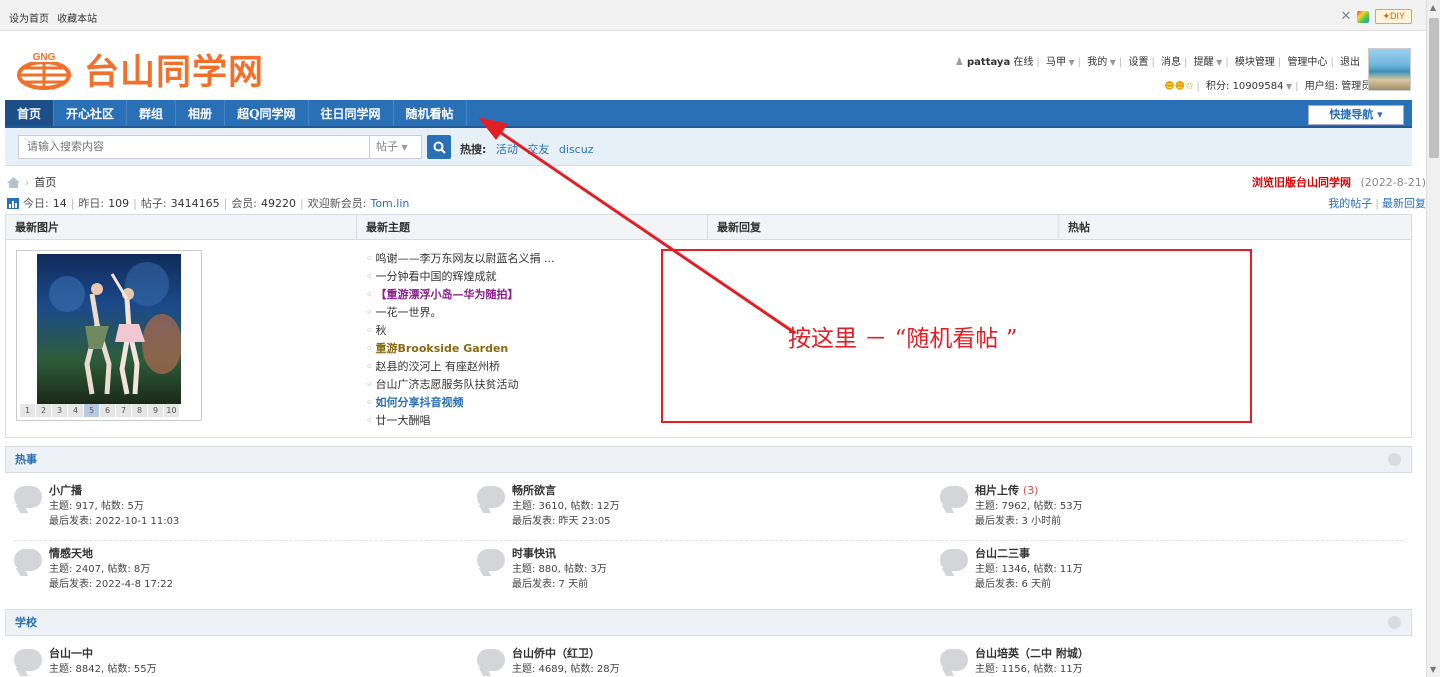  Describe the element at coordinates (65, 490) in the screenshot. I see `forum-name: 小广播` at that location.